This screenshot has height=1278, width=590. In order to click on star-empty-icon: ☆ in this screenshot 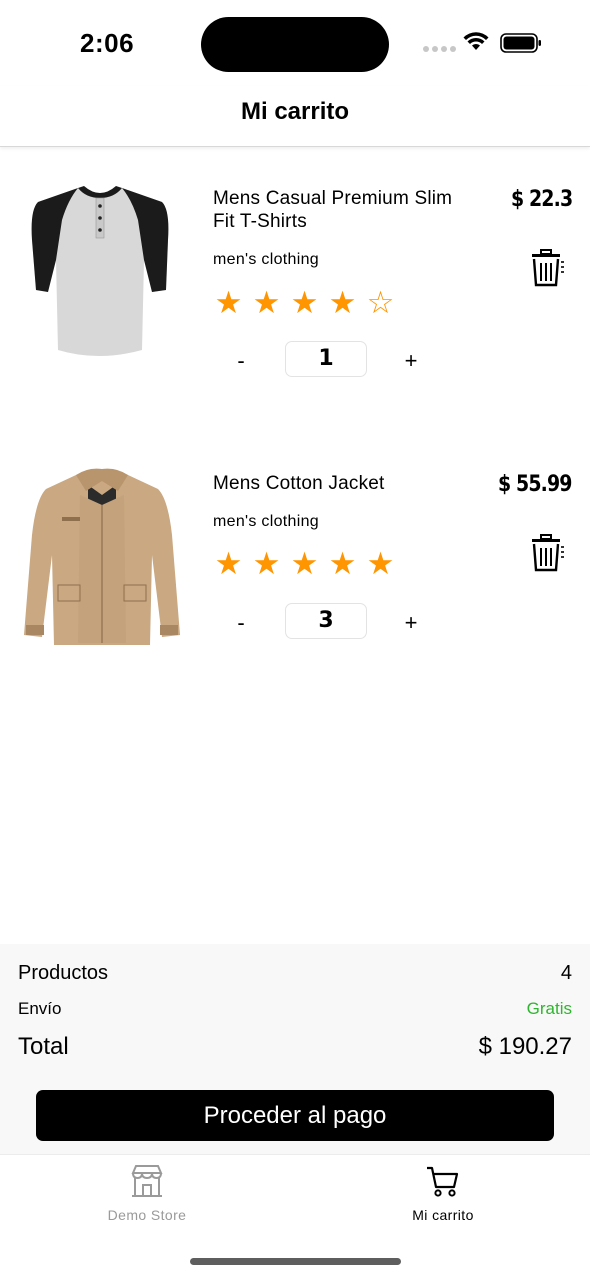, I will do `click(380, 302)`.